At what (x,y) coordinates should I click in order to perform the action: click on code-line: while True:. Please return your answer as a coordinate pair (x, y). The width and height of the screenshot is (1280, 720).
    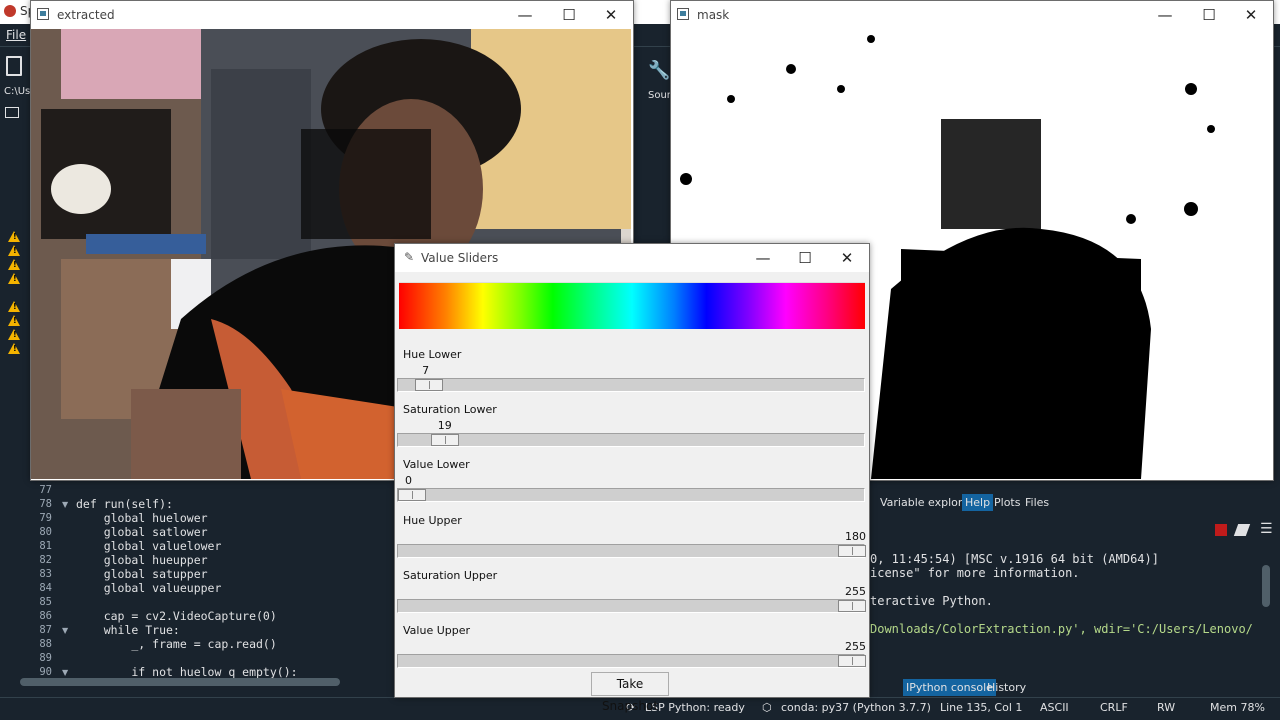
    Looking at the image, I should click on (128, 630).